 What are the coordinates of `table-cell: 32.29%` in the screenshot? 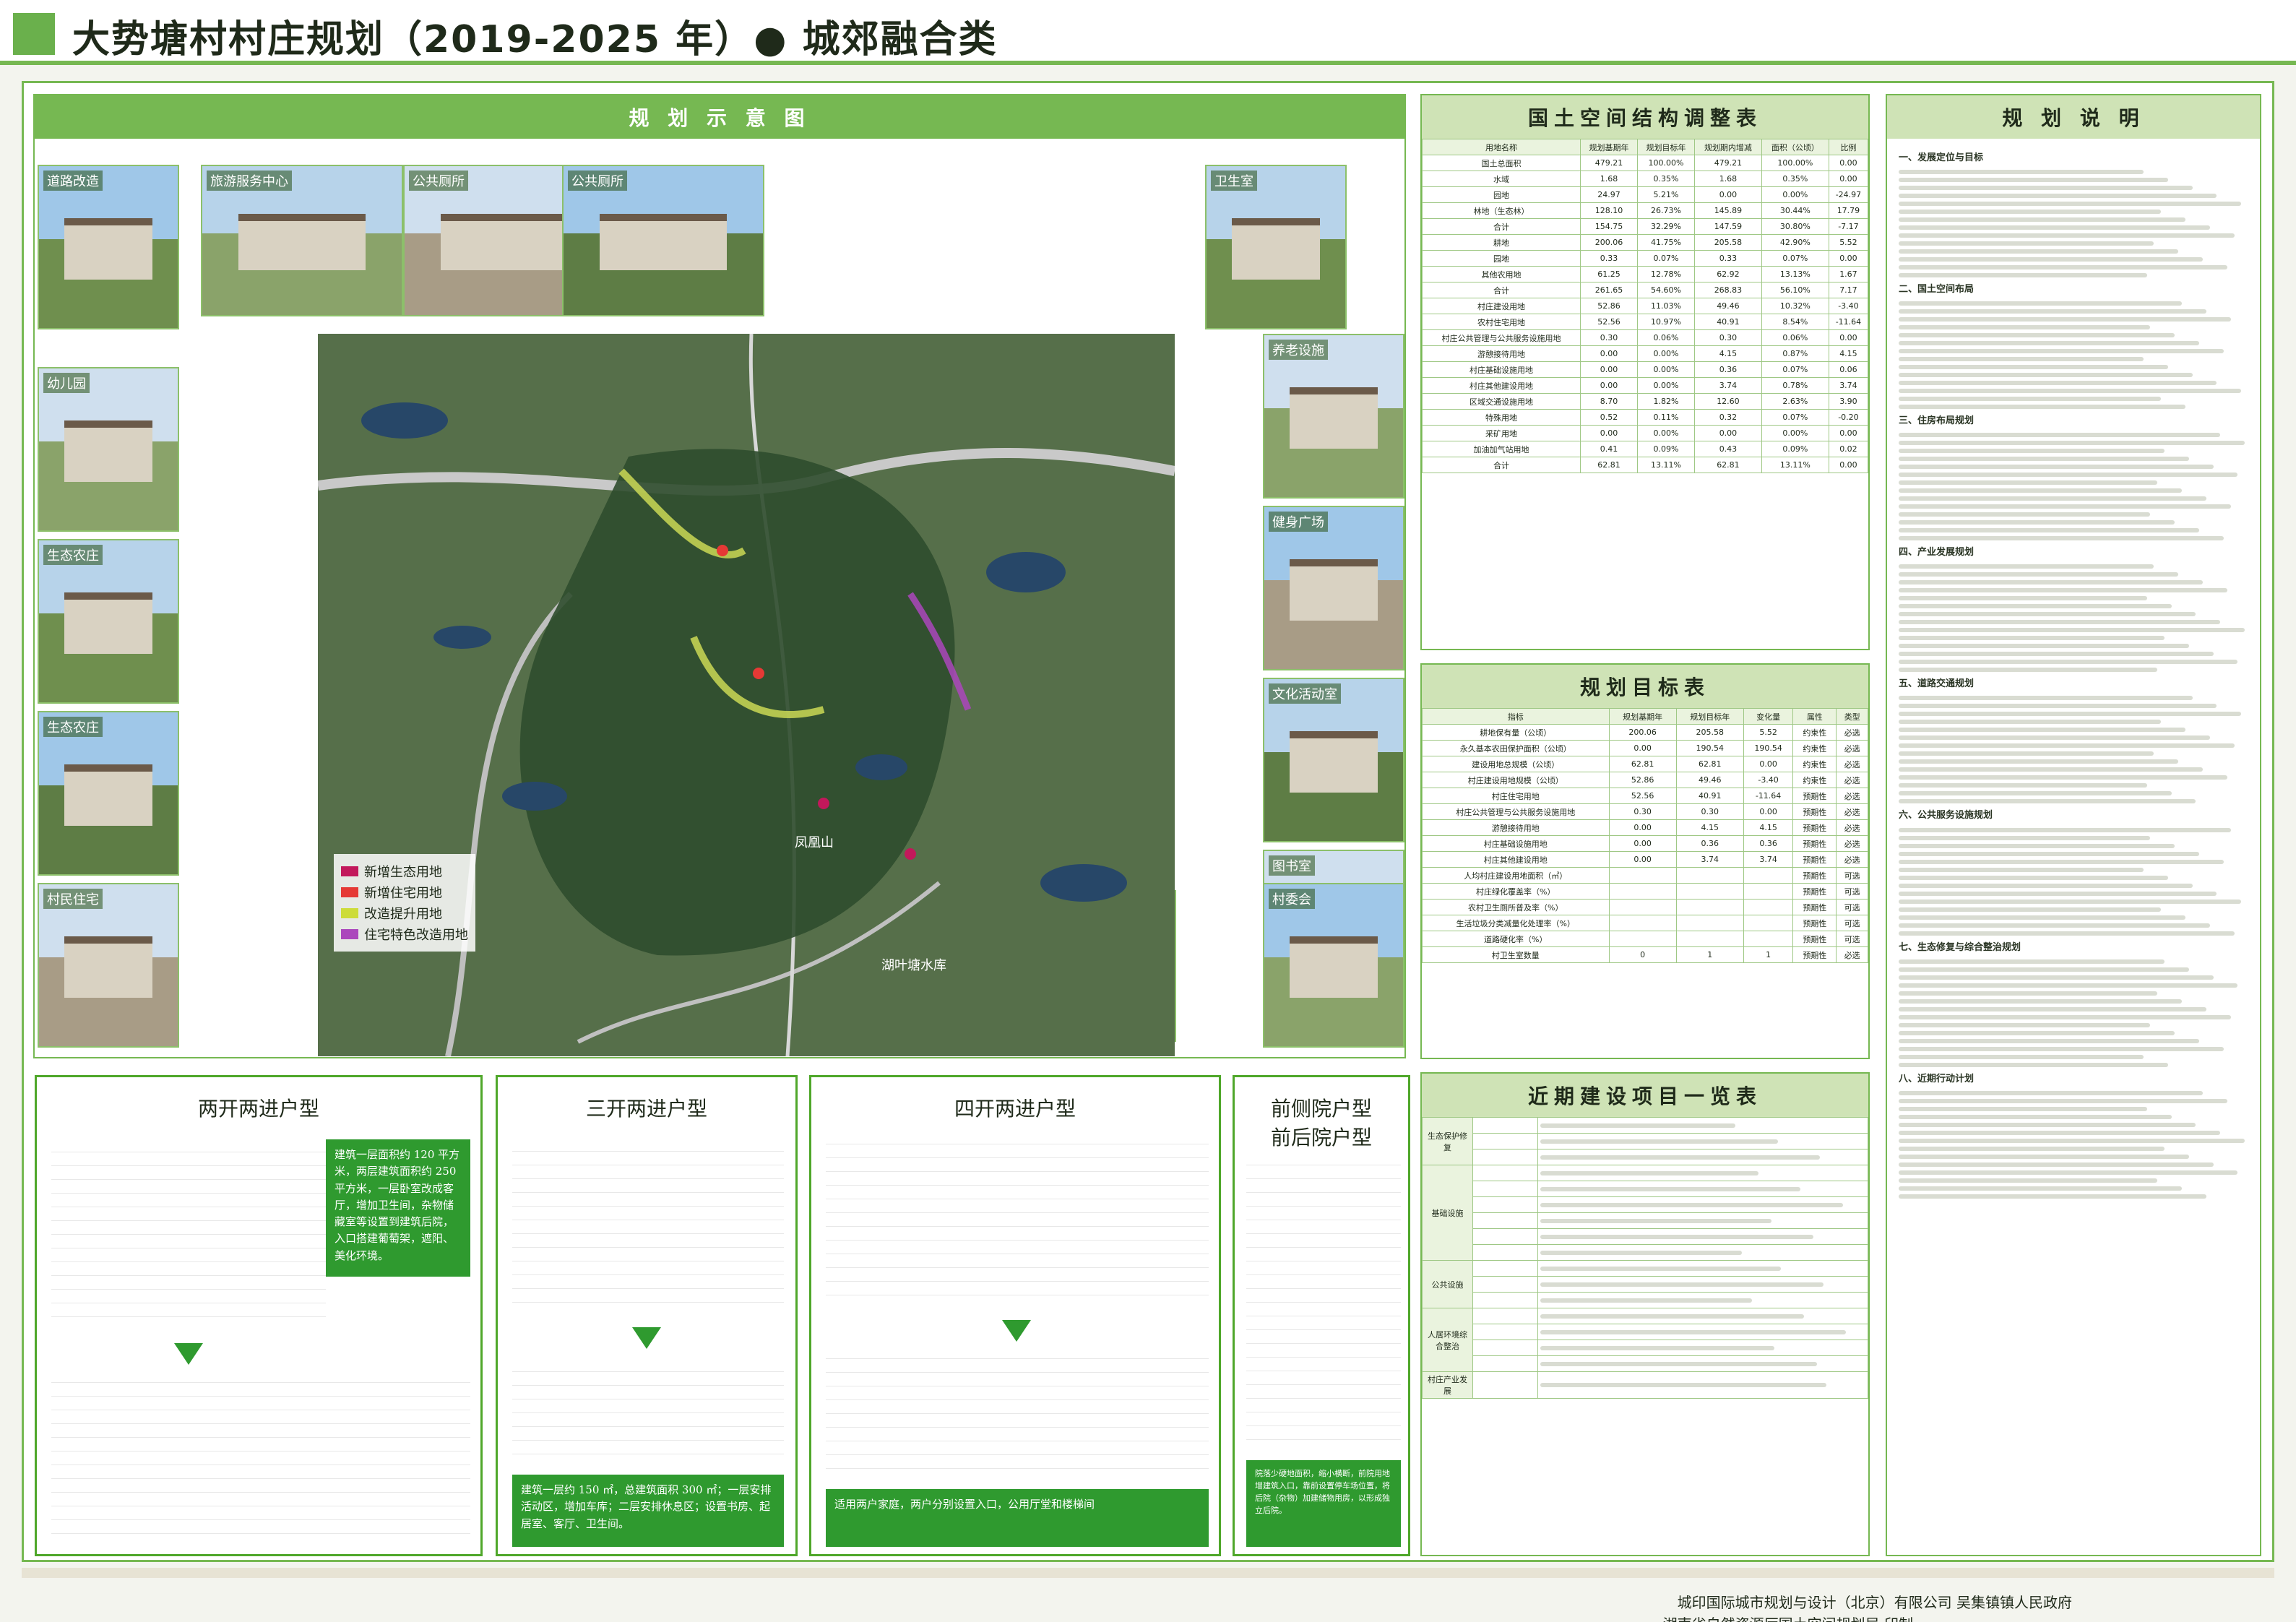 It's located at (1666, 226).